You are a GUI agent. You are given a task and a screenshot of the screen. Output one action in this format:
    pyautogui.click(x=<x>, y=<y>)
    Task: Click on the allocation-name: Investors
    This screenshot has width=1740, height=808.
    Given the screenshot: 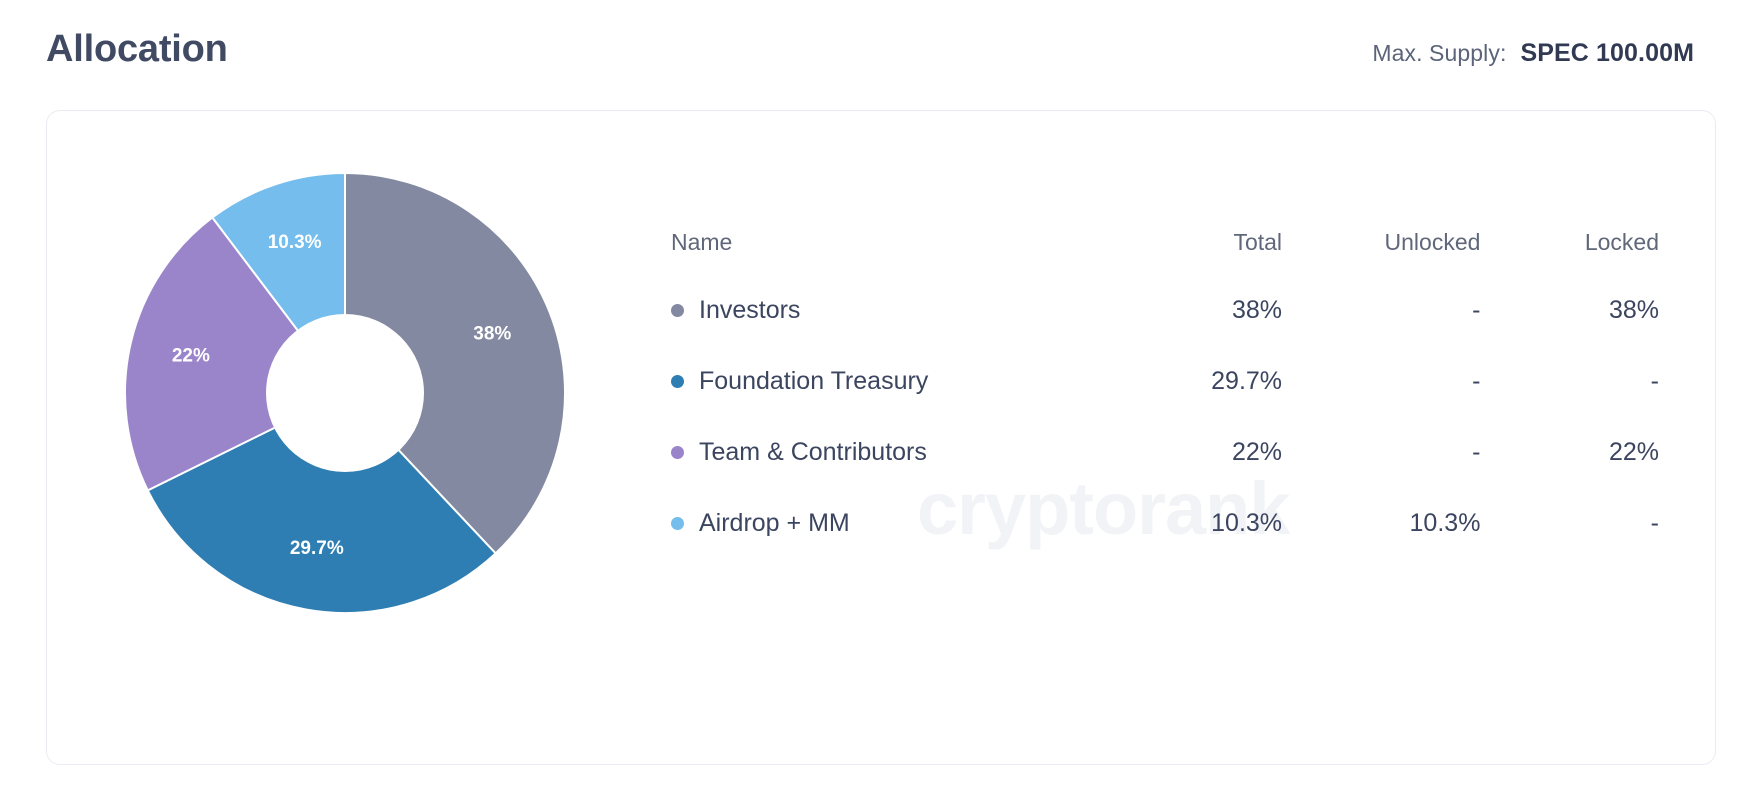 What is the action you would take?
    pyautogui.click(x=750, y=310)
    